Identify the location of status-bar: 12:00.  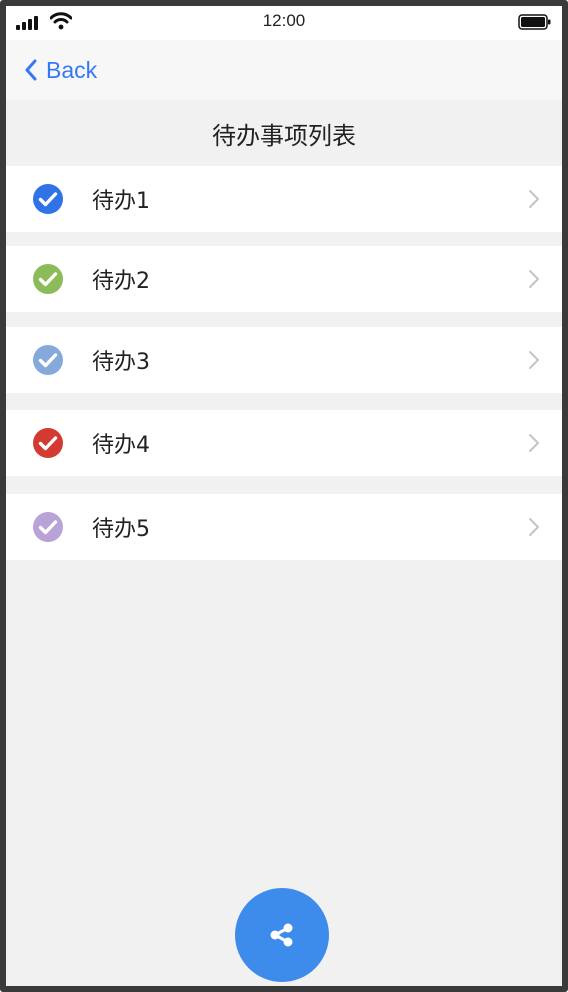
(284, 23).